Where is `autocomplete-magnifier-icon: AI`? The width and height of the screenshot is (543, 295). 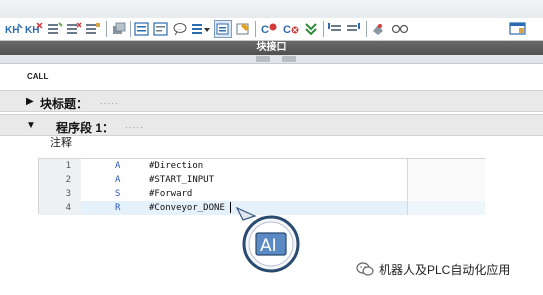 autocomplete-magnifier-icon: AI is located at coordinates (273, 241).